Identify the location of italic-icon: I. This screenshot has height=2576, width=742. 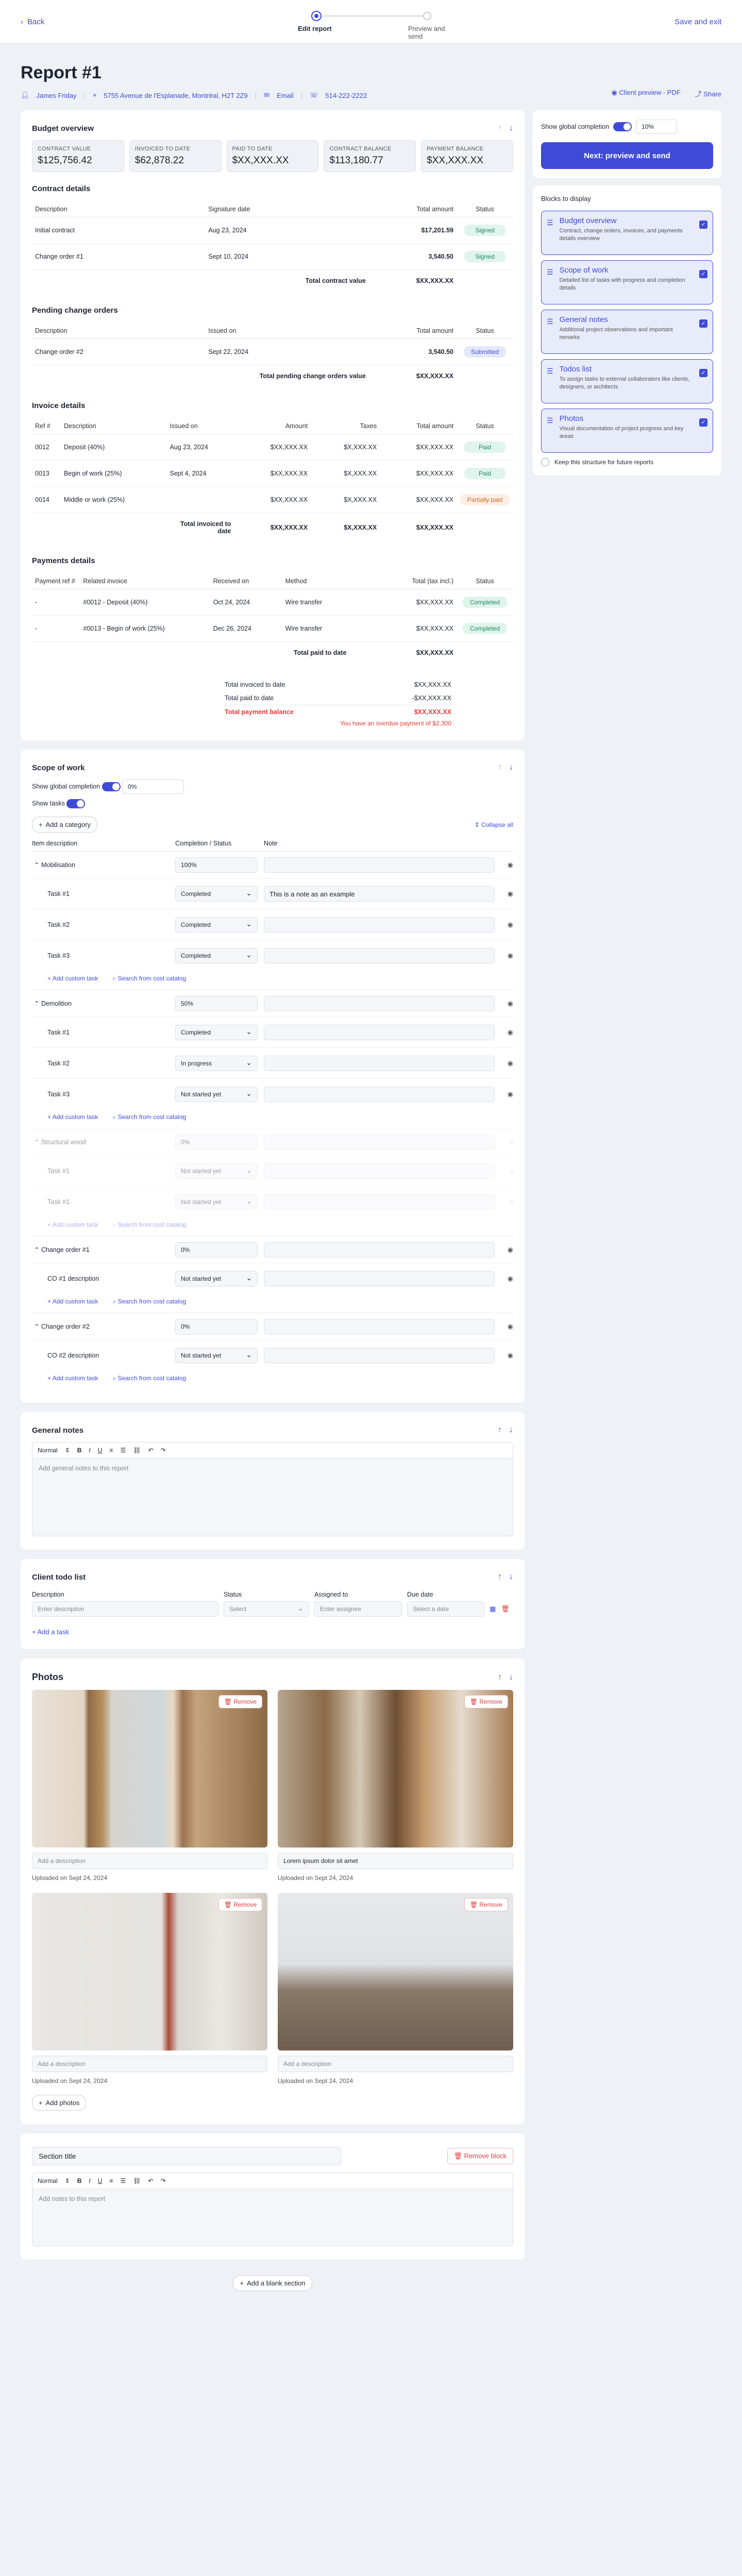
(89, 1451).